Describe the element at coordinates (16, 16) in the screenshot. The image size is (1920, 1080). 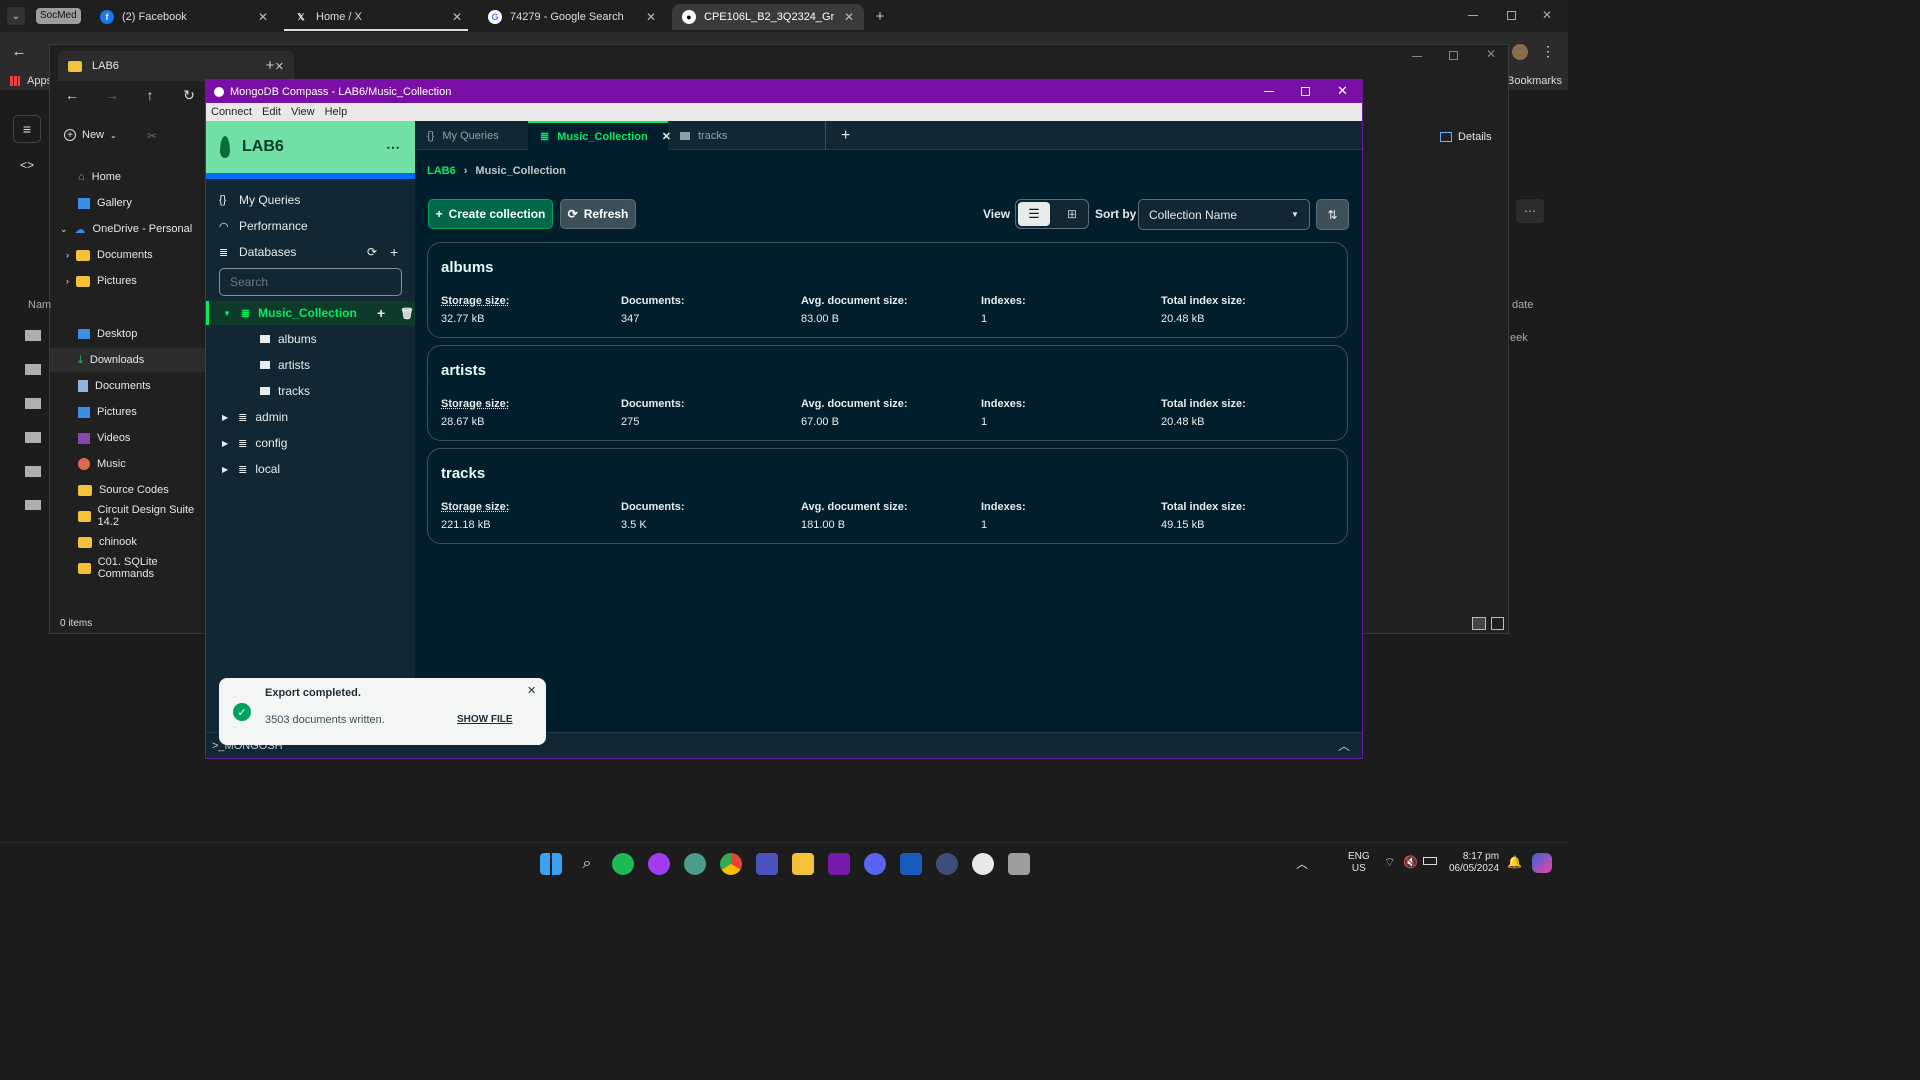
I see `tab-search-button: ⌄` at that location.